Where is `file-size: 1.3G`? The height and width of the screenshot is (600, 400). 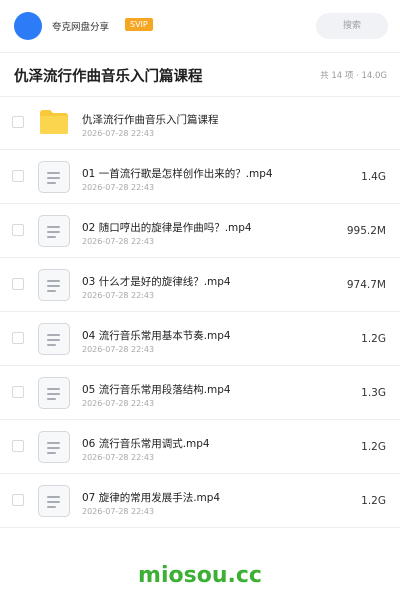
file-size: 1.3G is located at coordinates (373, 393).